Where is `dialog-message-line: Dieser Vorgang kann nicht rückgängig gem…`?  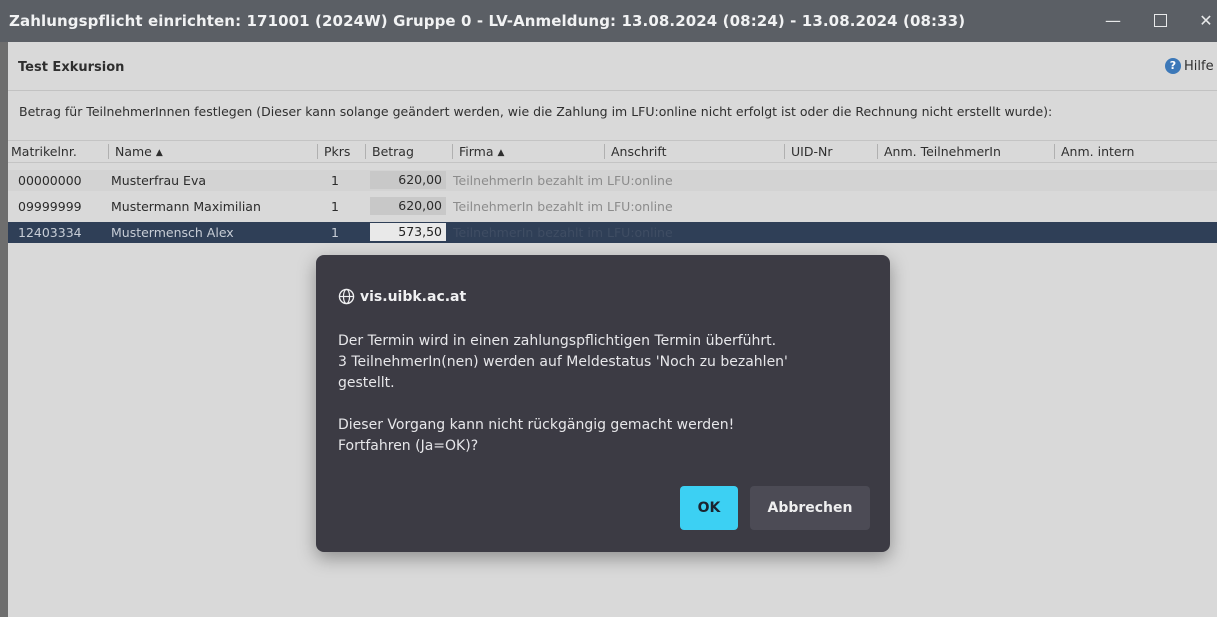 dialog-message-line: Dieser Vorgang kann nicht rückgängig gem… is located at coordinates (536, 425).